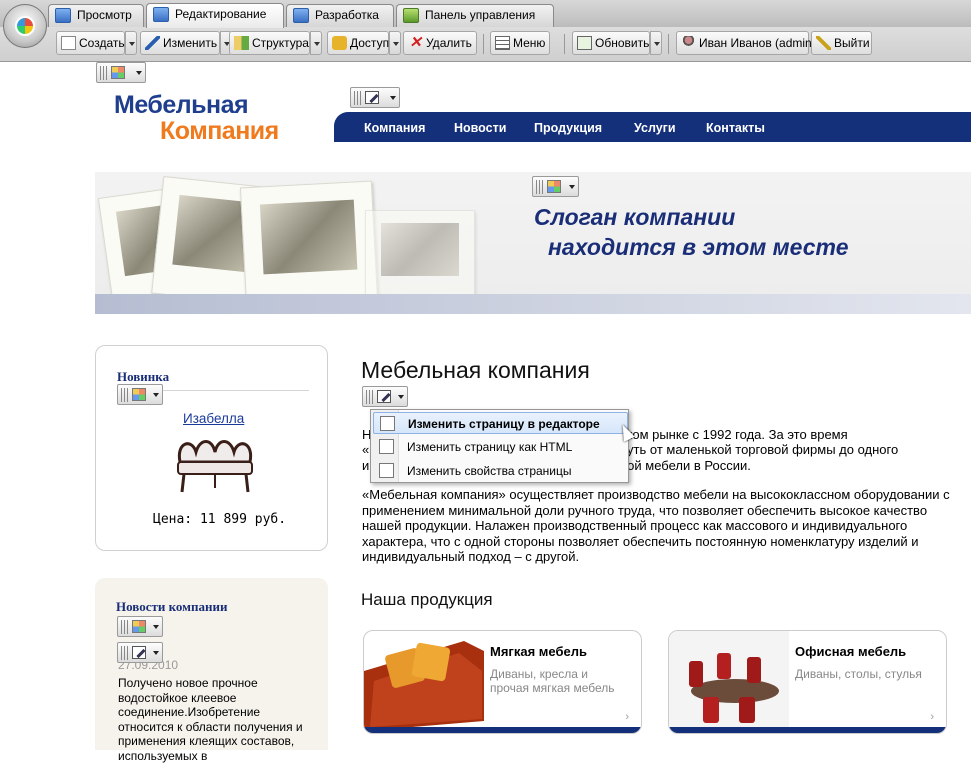  What do you see at coordinates (850, 651) in the screenshot?
I see `product-title: Офисная мебель` at bounding box center [850, 651].